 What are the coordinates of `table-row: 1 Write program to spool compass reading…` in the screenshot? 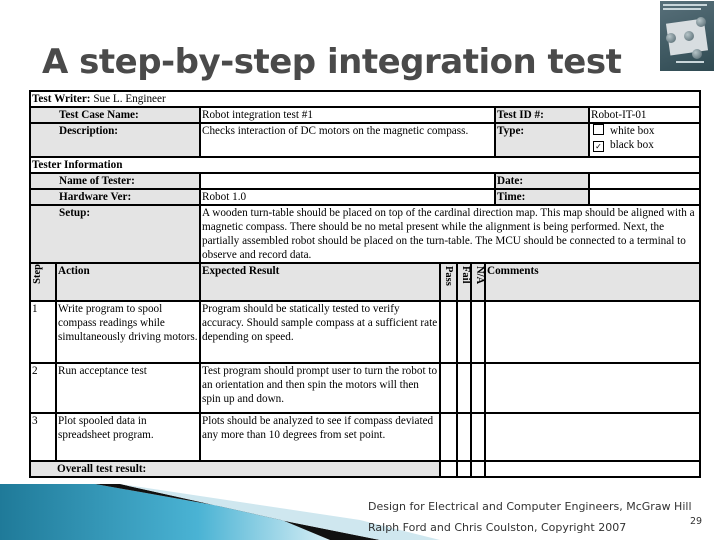 It's located at (365, 332).